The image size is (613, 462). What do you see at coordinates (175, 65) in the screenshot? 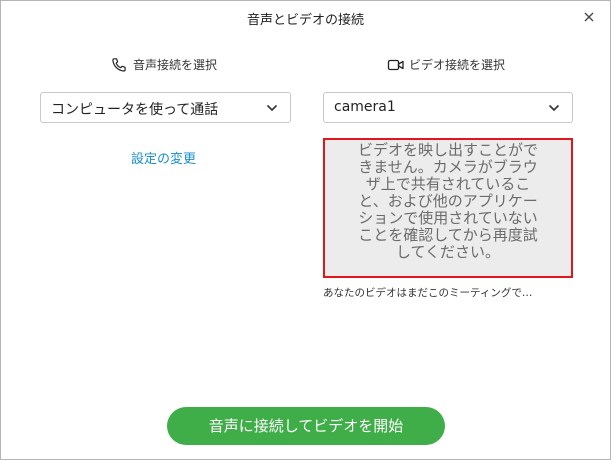
I see `audio-section-label-text: 音声接続を選択` at bounding box center [175, 65].